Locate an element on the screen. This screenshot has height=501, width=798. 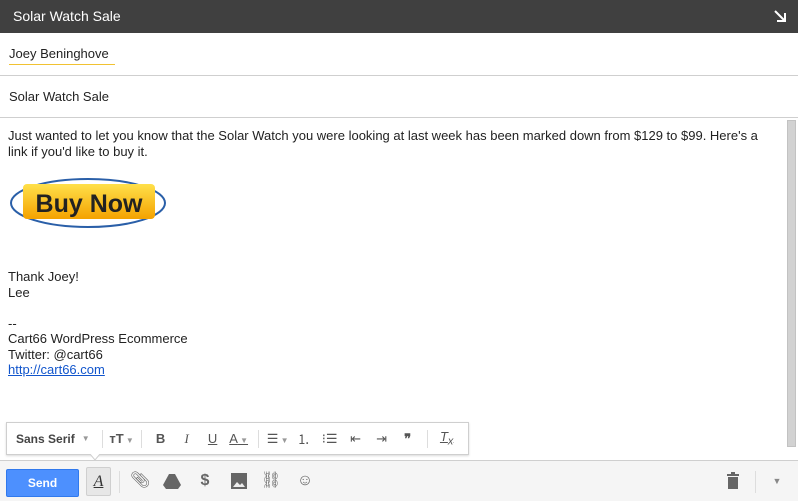
link-icon: ⛓︎ is located at coordinates (271, 481).